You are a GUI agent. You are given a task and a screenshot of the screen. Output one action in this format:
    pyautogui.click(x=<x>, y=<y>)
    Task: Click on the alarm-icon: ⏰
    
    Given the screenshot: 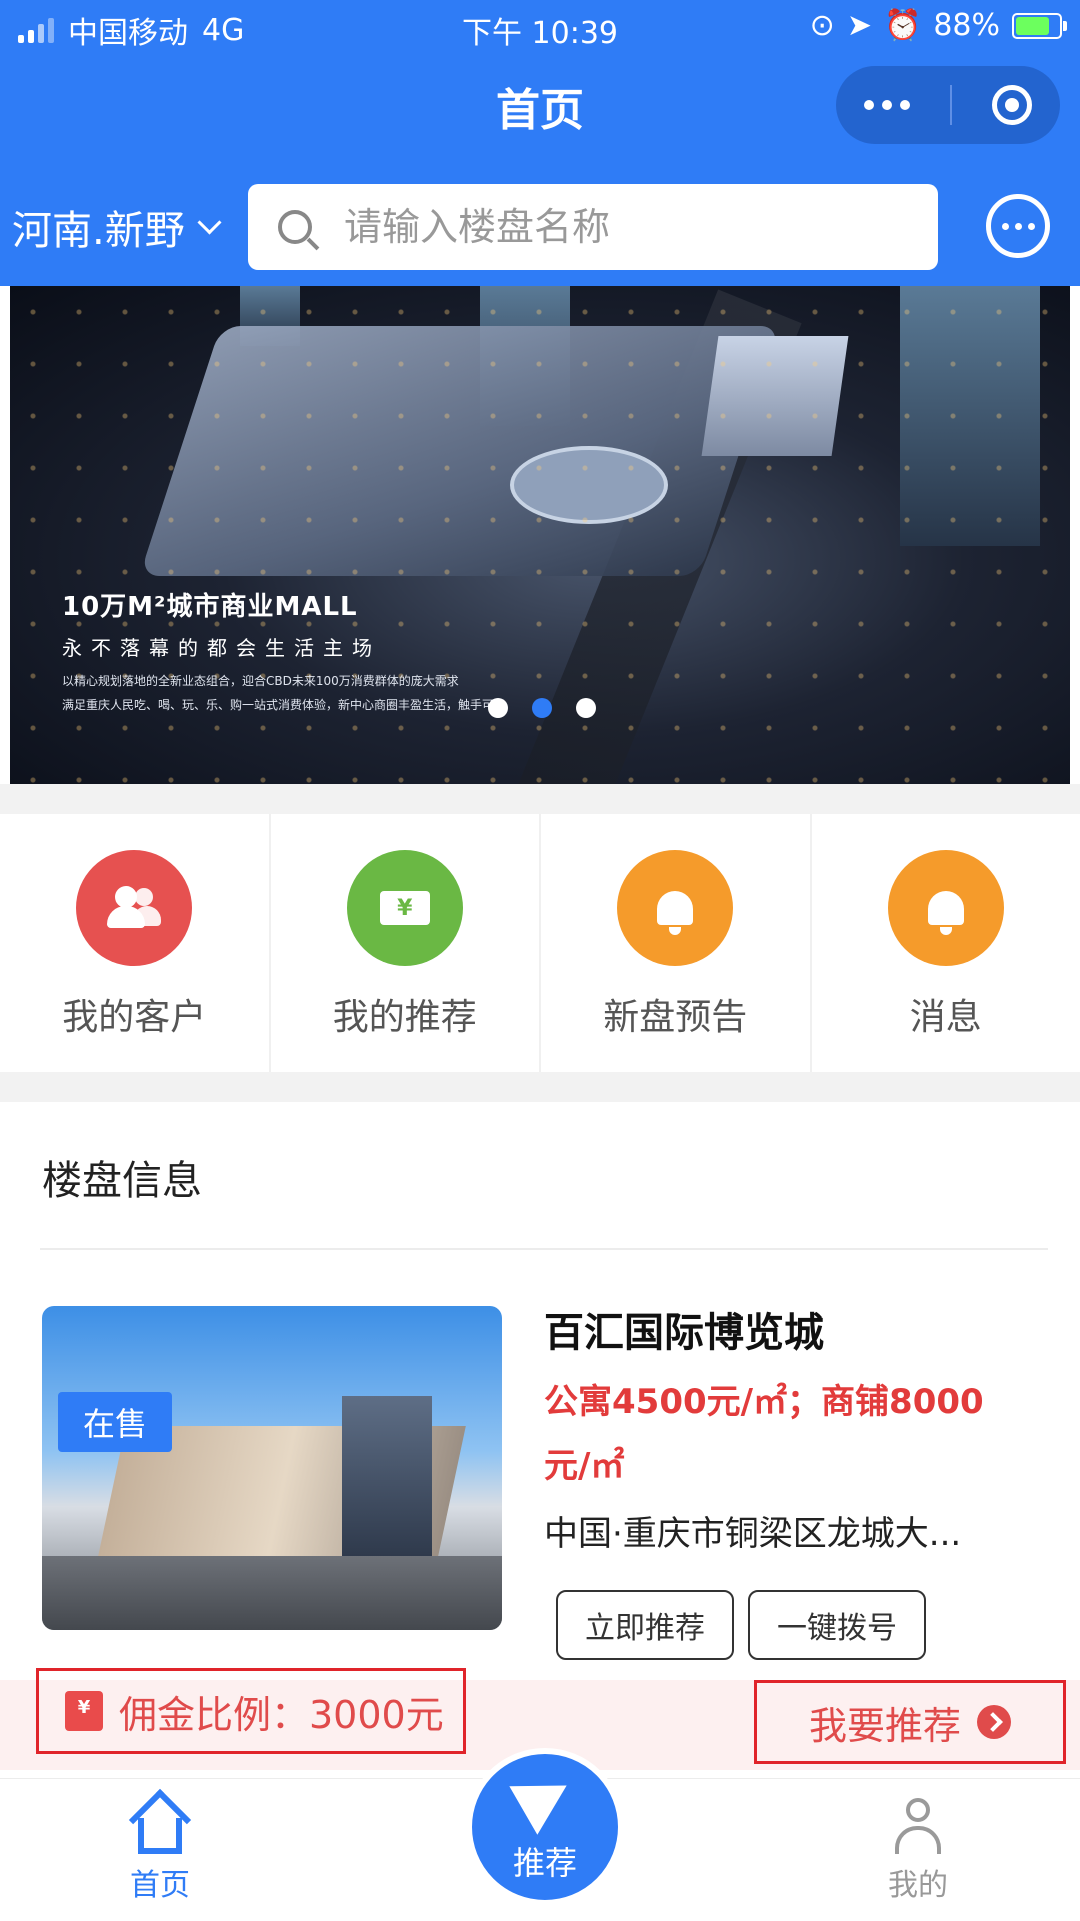 What is the action you would take?
    pyautogui.click(x=902, y=25)
    